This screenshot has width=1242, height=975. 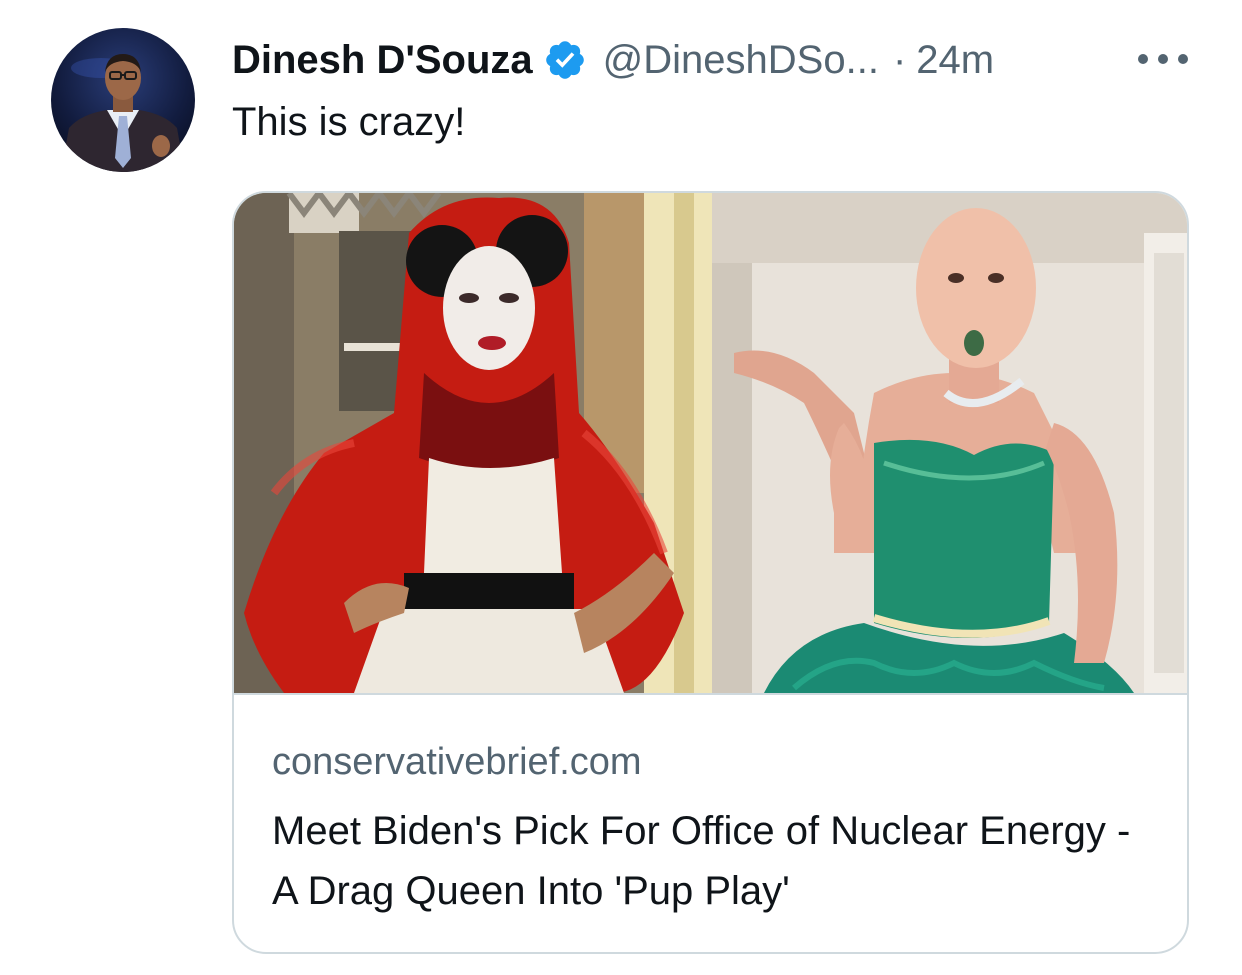 I want to click on verified-badge-icon, so click(x=565, y=60).